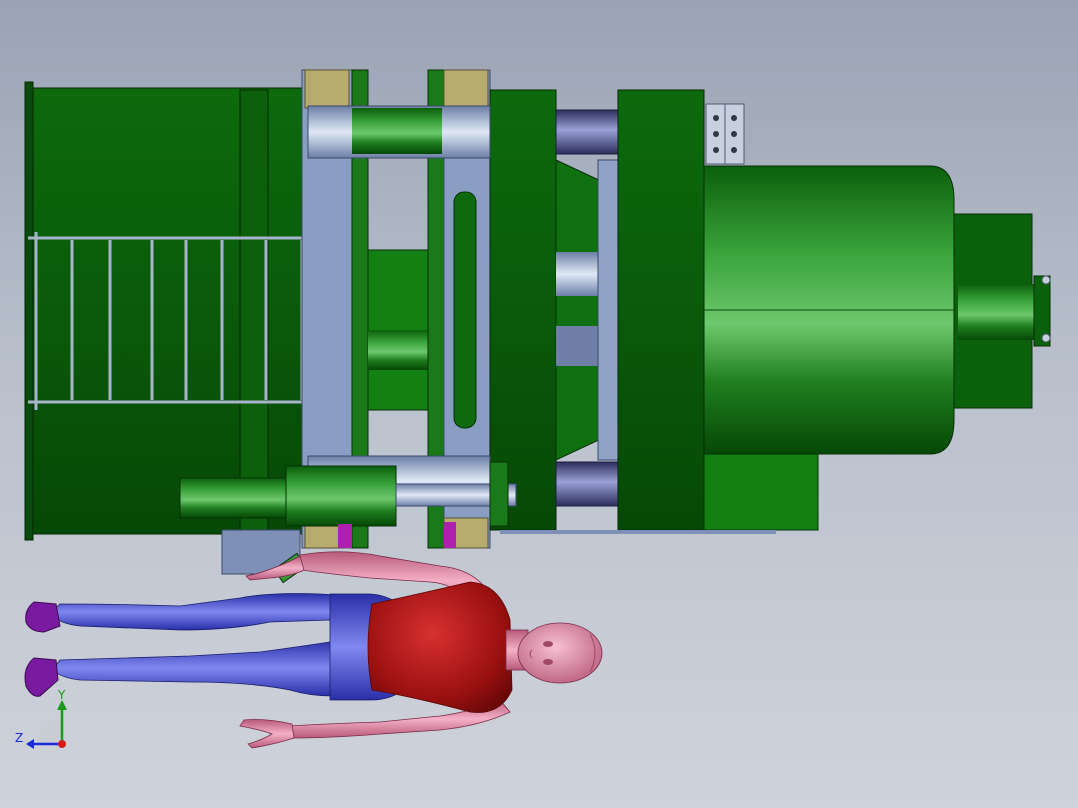 This screenshot has height=808, width=1078. I want to click on human-mannequin, so click(313, 650).